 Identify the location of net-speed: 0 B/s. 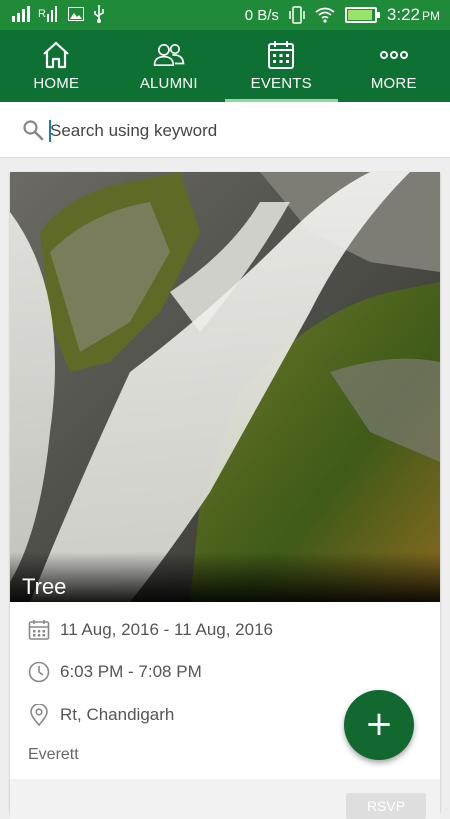
(262, 15).